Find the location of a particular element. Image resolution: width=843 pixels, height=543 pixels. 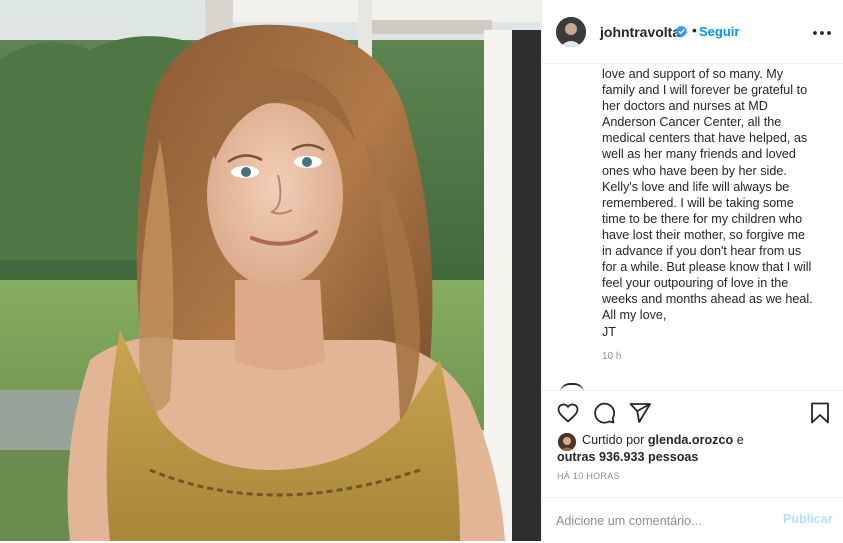

likes-others-suffix: pessoas is located at coordinates (673, 457).